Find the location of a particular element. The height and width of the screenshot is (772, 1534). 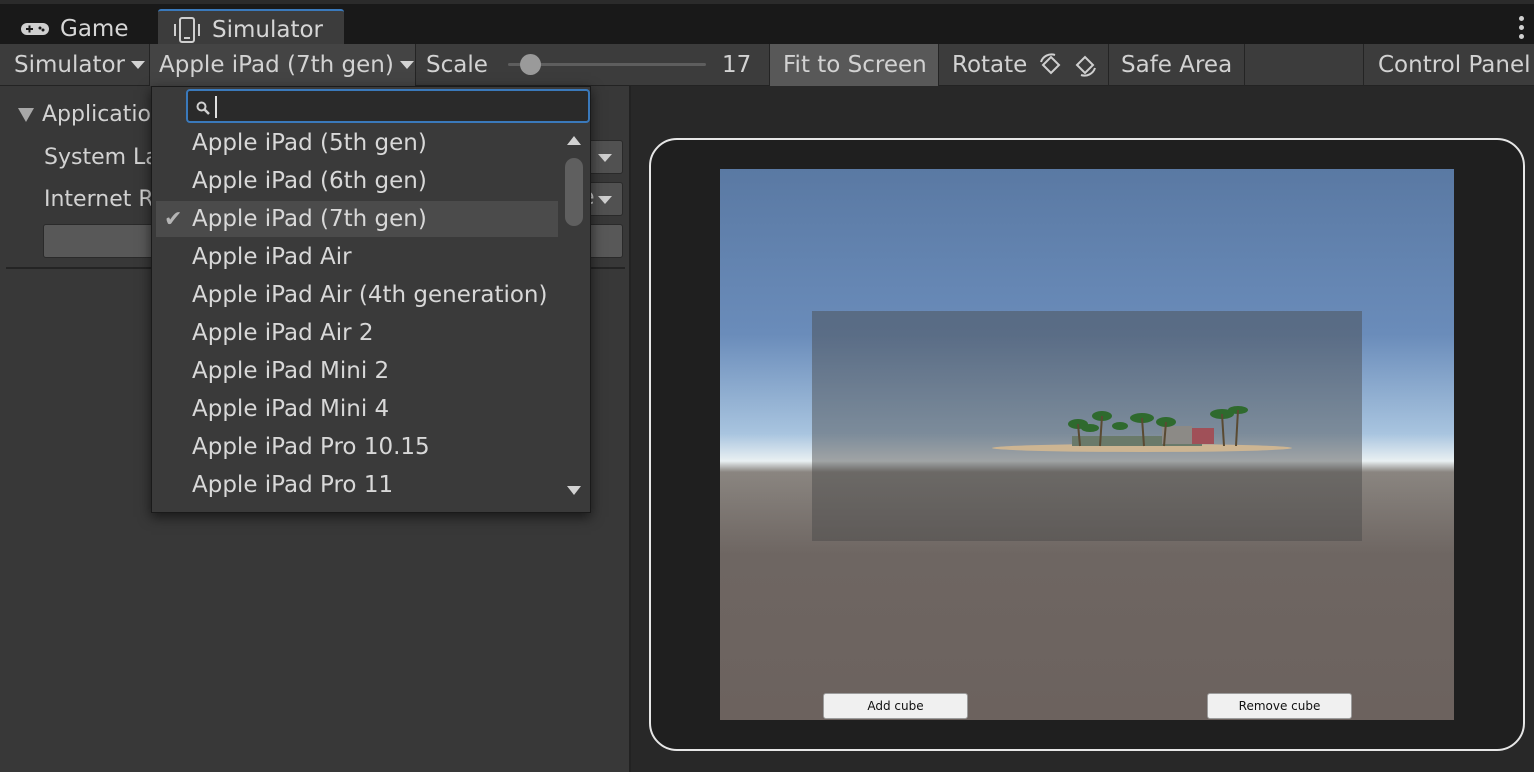

device-select: Apple iPad (7th gen) is located at coordinates (283, 65).